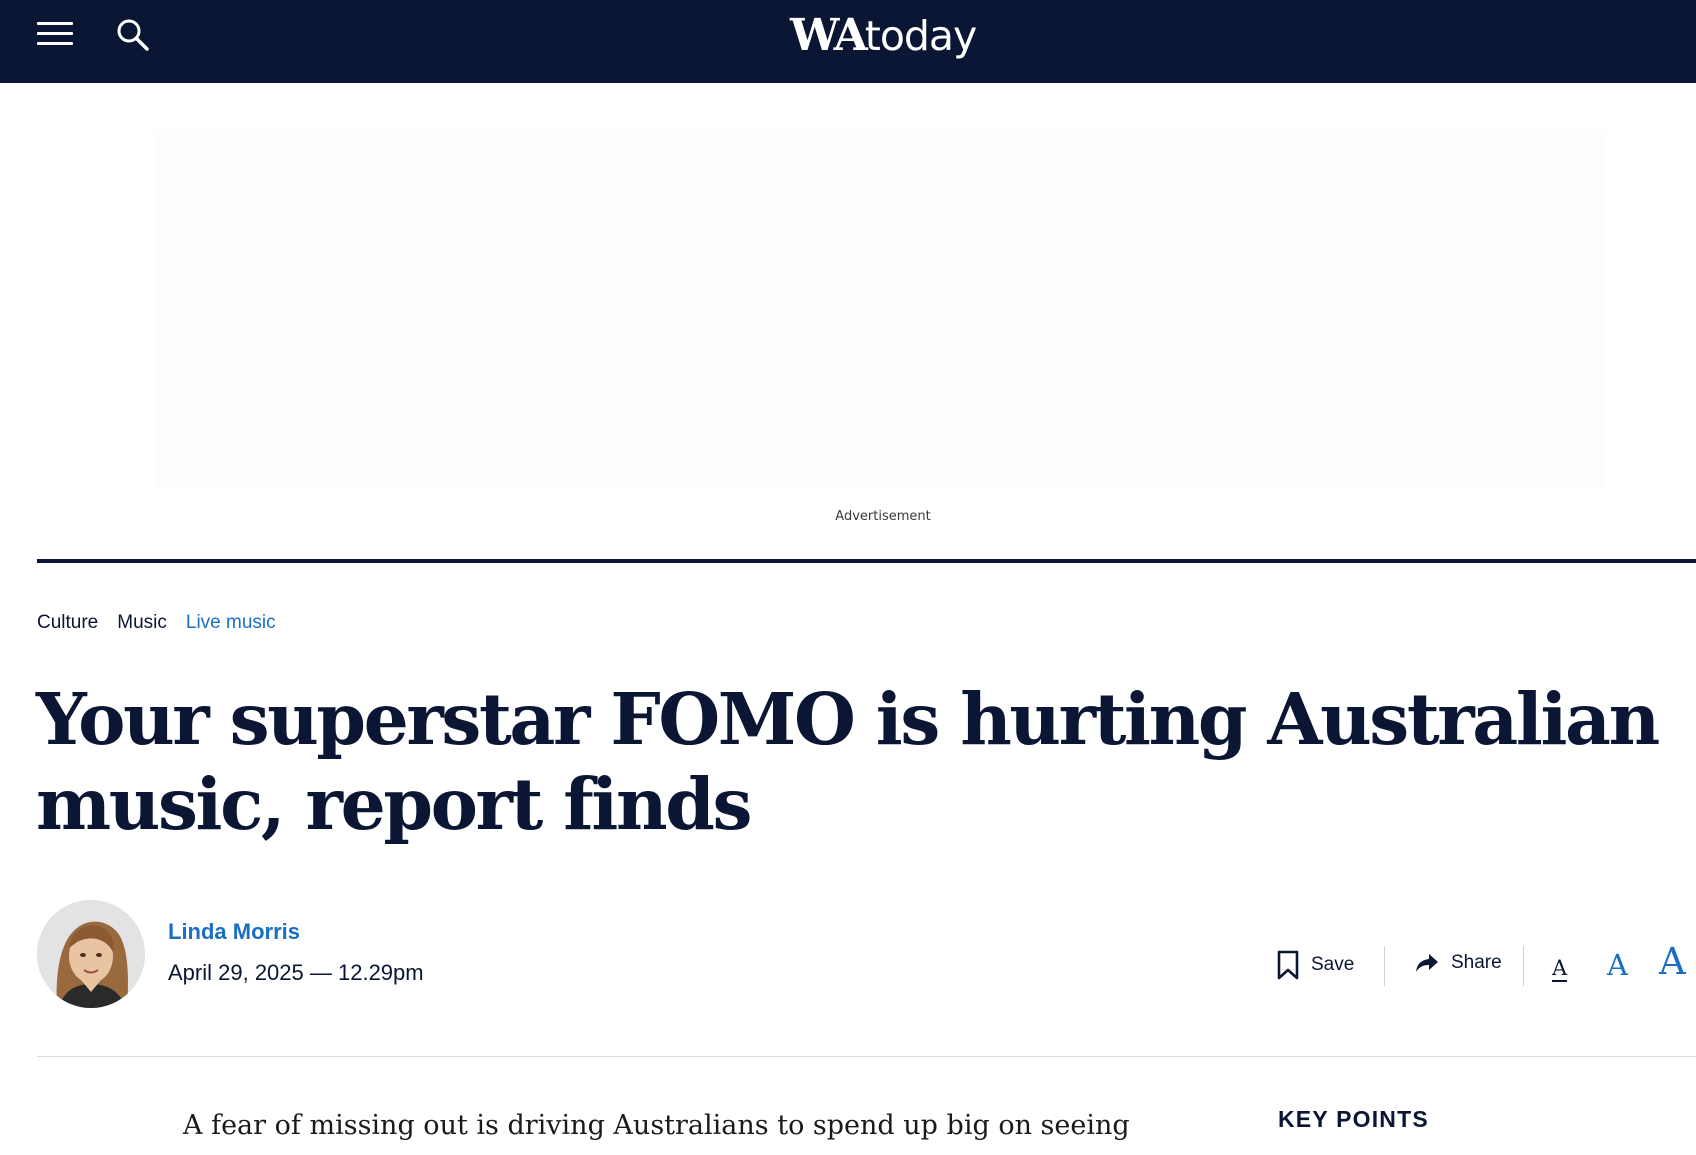  Describe the element at coordinates (866, 1056) in the screenshot. I see `byline-divider` at that location.